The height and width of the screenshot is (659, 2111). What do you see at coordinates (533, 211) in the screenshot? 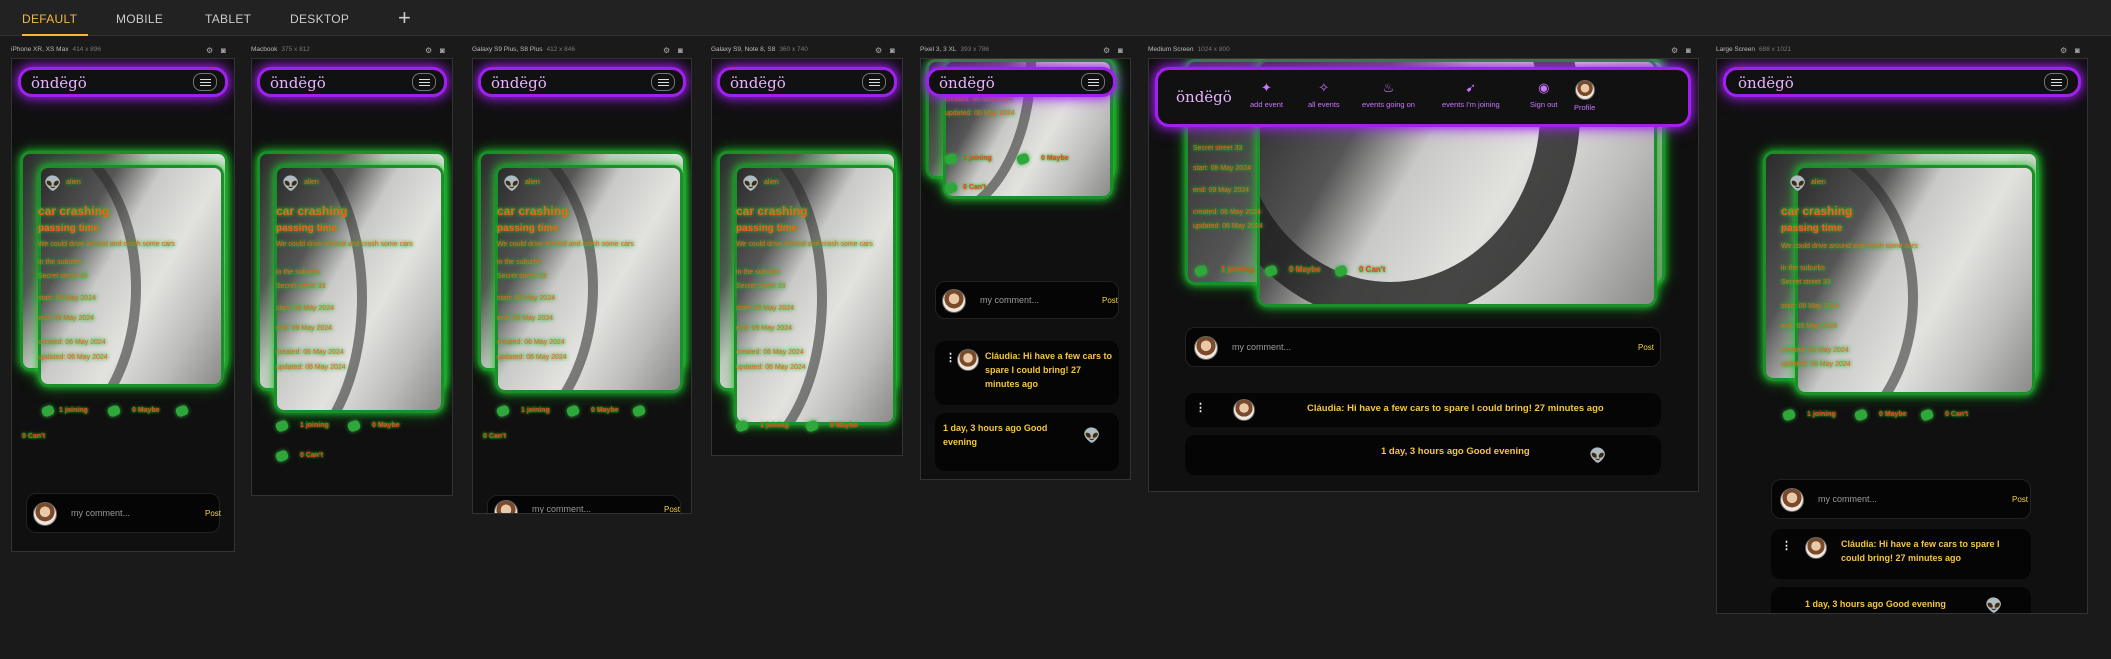
I see `event-title: car crashing` at bounding box center [533, 211].